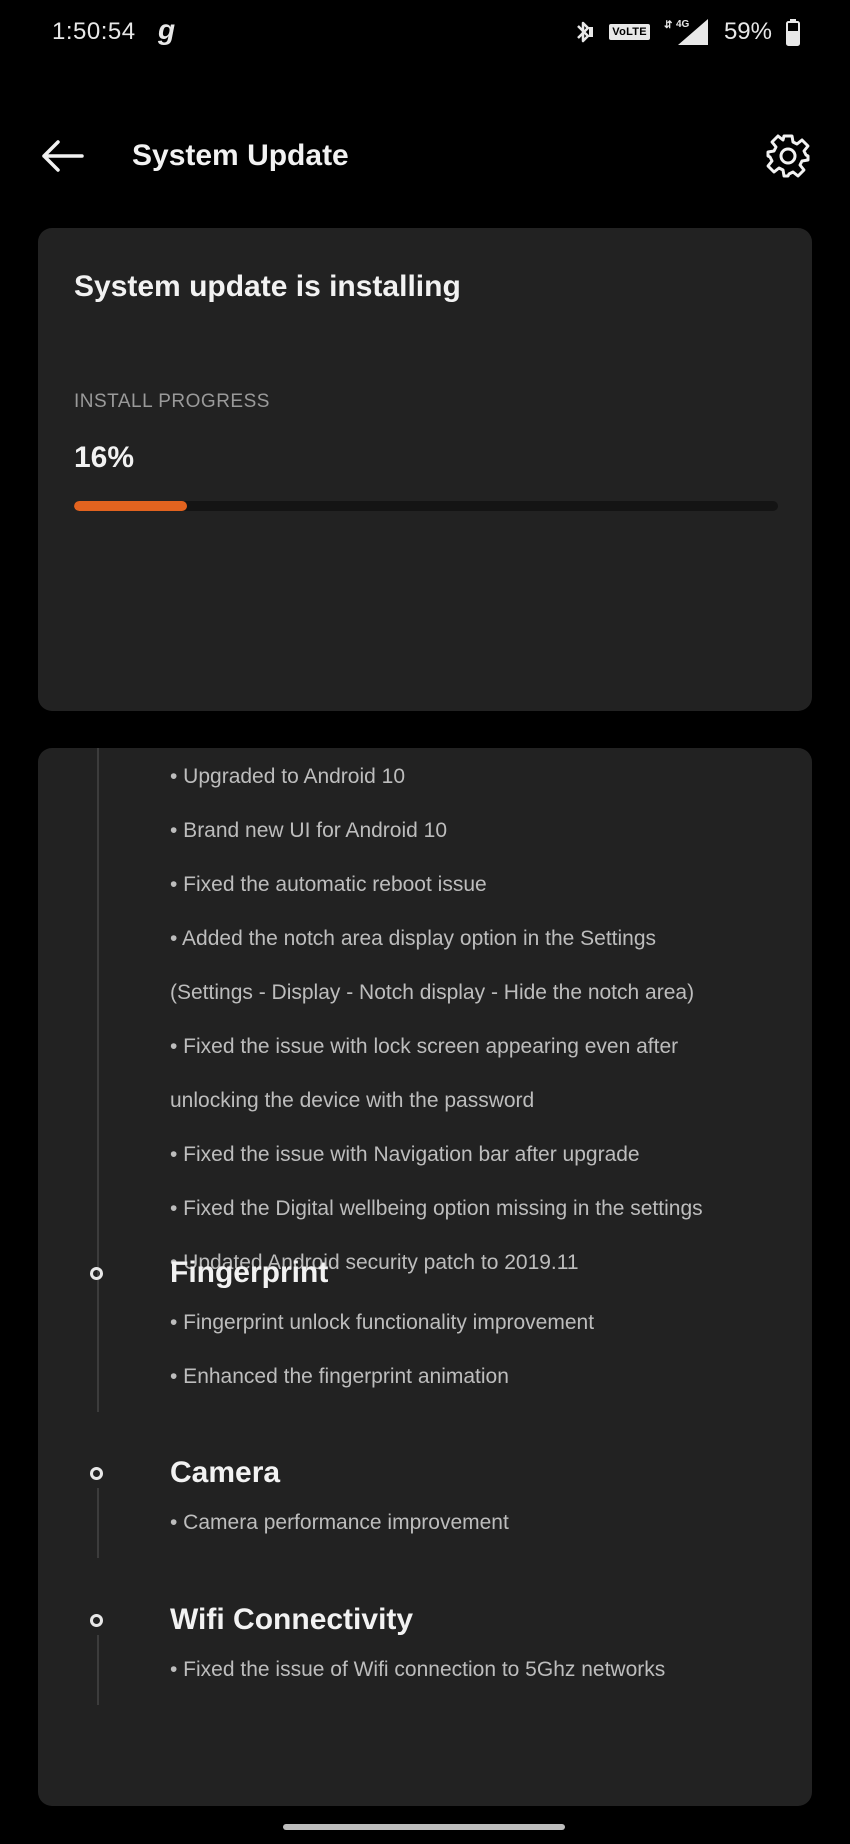 The width and height of the screenshot is (850, 1844). What do you see at coordinates (130, 506) in the screenshot?
I see `install-progress-fill` at bounding box center [130, 506].